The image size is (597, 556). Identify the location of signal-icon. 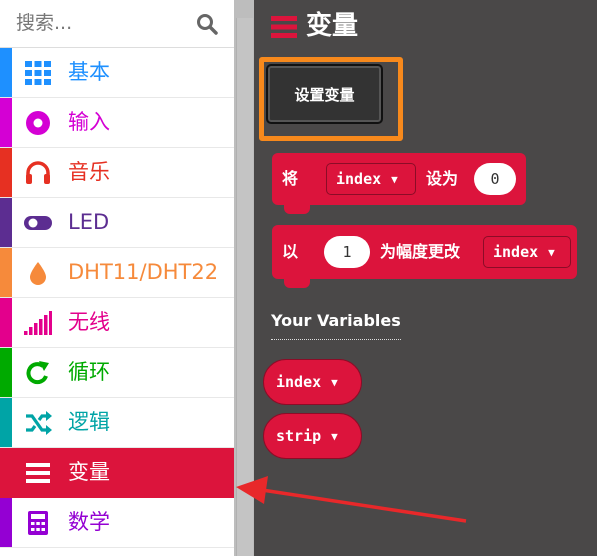
(38, 323).